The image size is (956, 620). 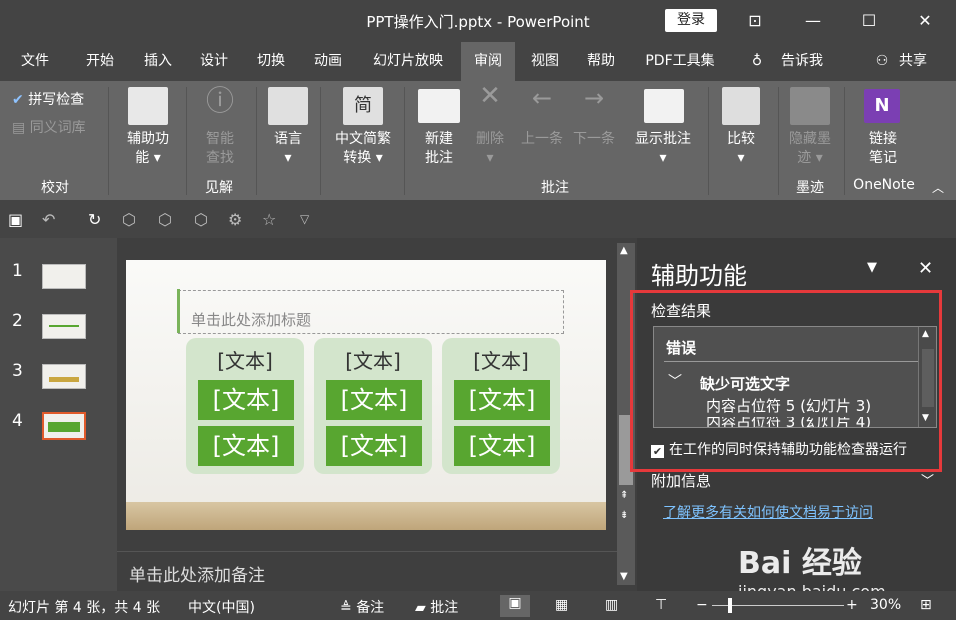 What do you see at coordinates (730, 605) in the screenshot?
I see `zoom-slider-thumb` at bounding box center [730, 605].